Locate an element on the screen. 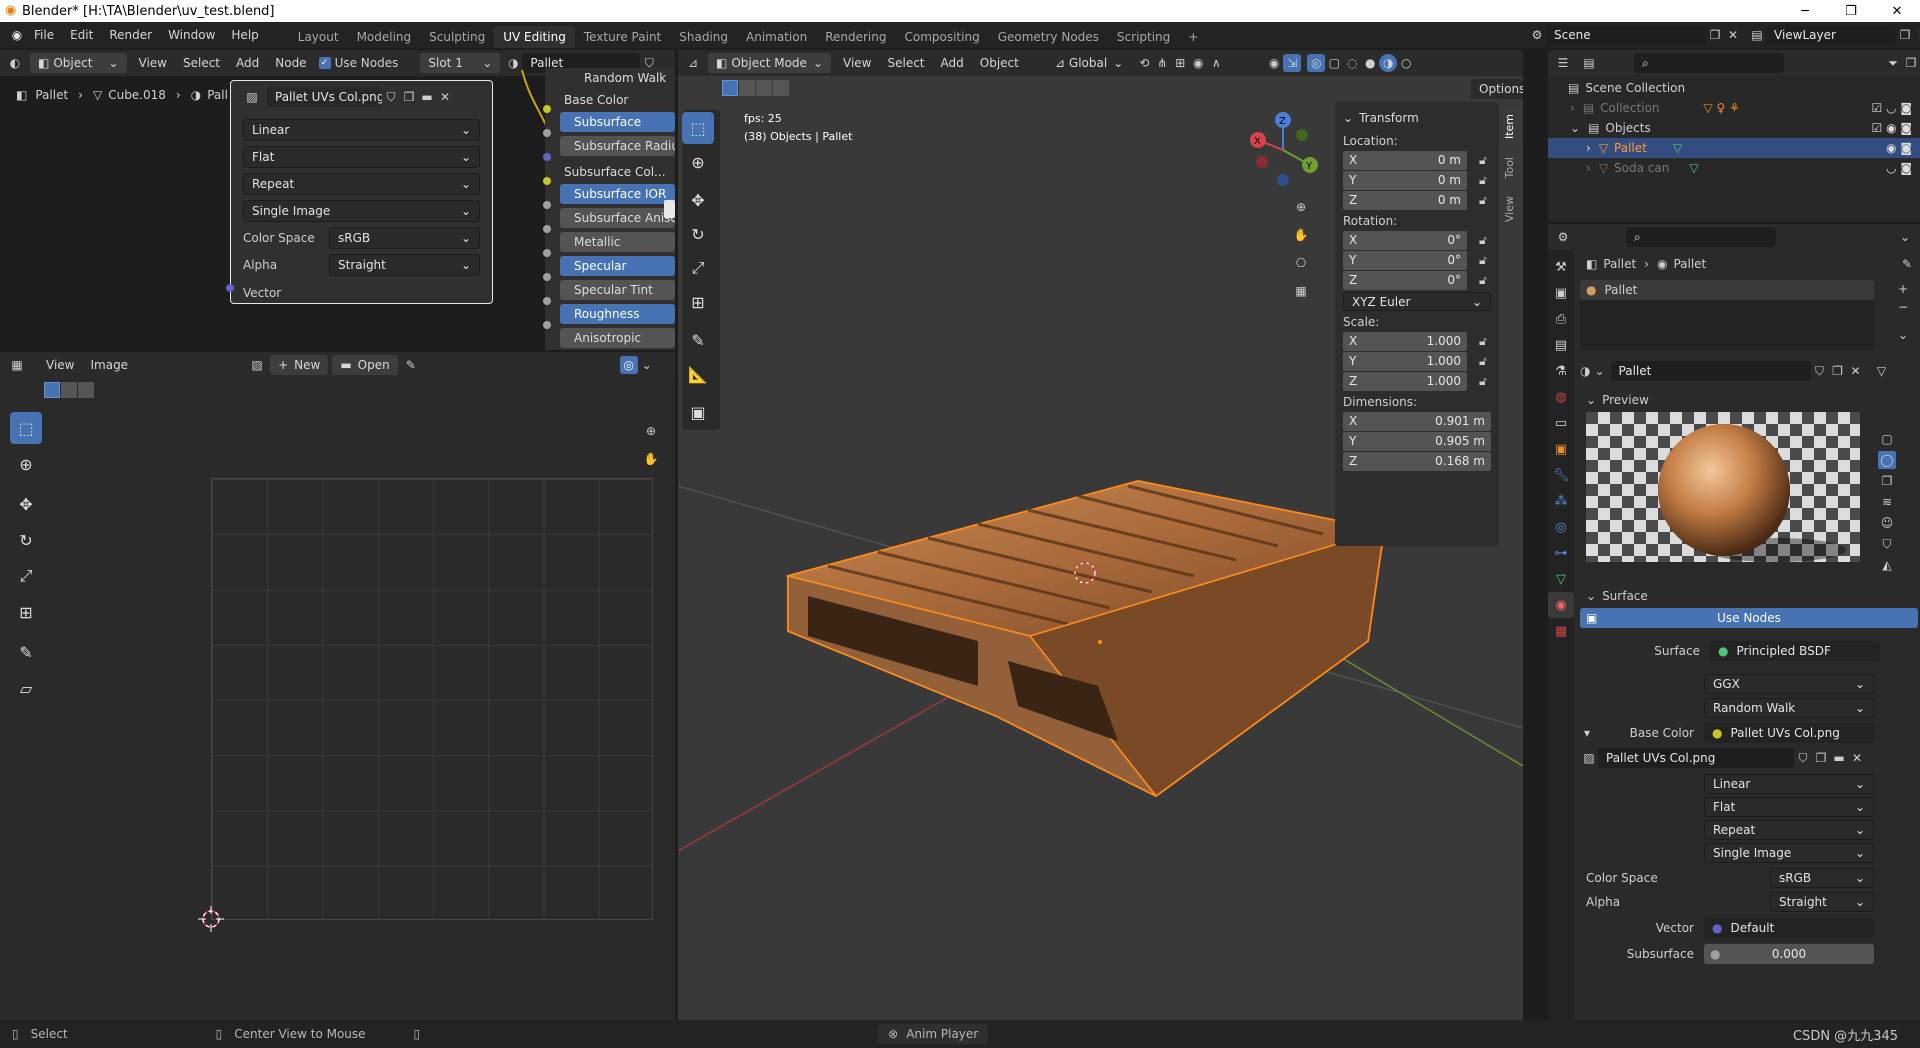 Image resolution: width=1920 pixels, height=1048 pixels. location-x-field: X0 m is located at coordinates (1405, 160).